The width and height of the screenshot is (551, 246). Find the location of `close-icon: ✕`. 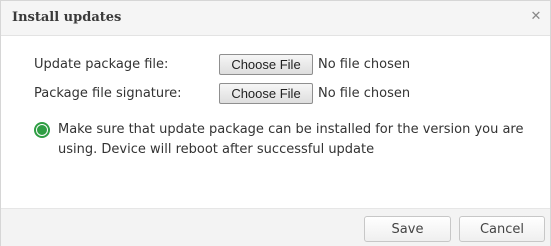

close-icon: ✕ is located at coordinates (536, 17).